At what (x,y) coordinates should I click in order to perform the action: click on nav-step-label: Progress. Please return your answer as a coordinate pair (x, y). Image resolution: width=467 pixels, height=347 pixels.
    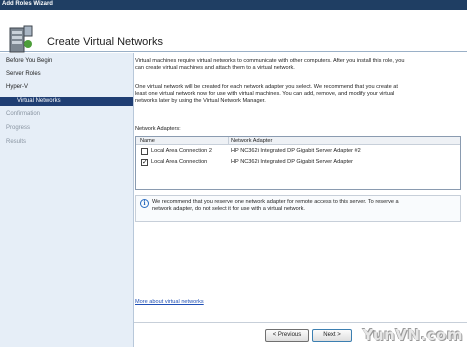
    Looking at the image, I should click on (18, 128).